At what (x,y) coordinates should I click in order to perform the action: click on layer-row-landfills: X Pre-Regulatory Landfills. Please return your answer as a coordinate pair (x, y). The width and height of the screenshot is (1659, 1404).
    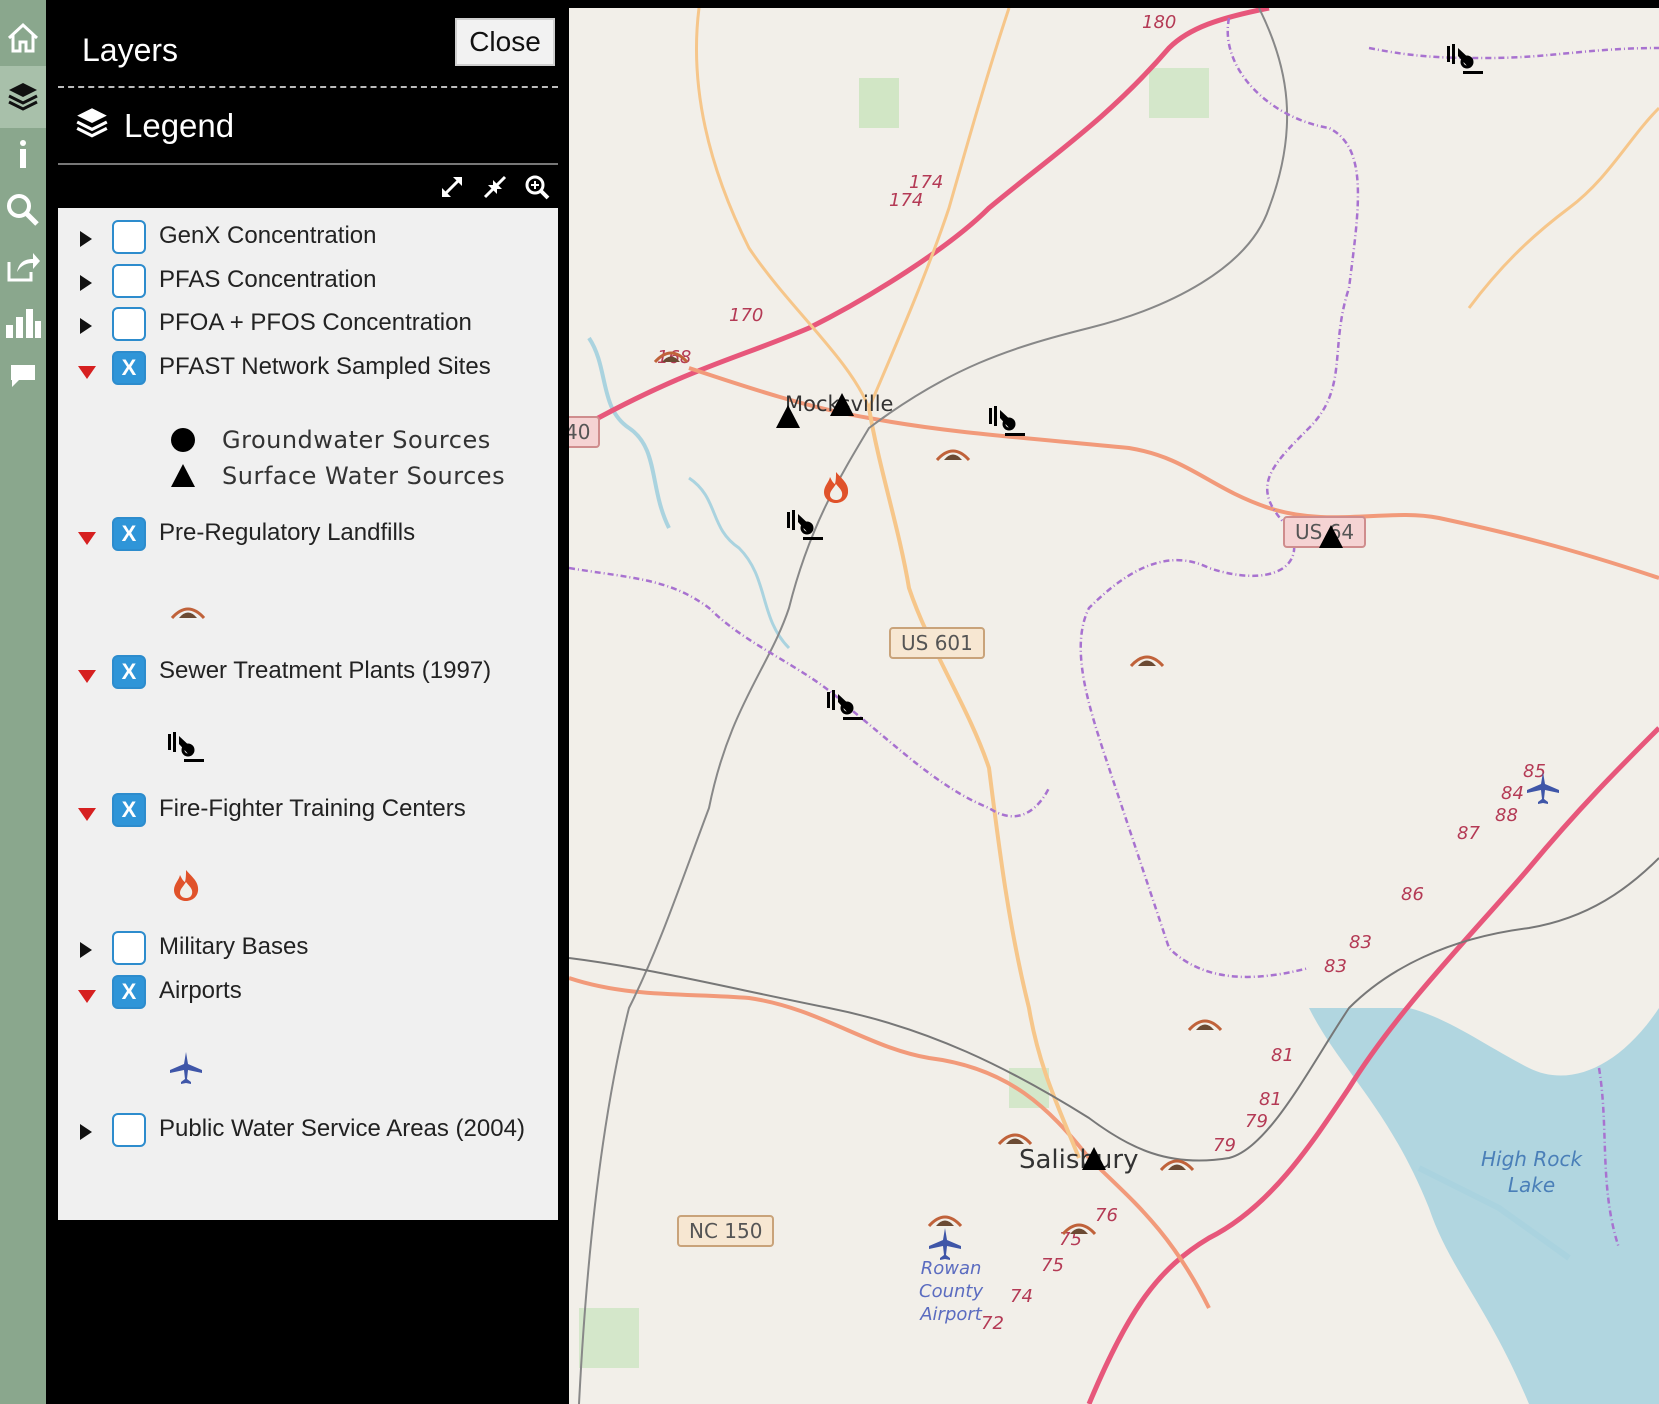
    Looking at the image, I should click on (308, 538).